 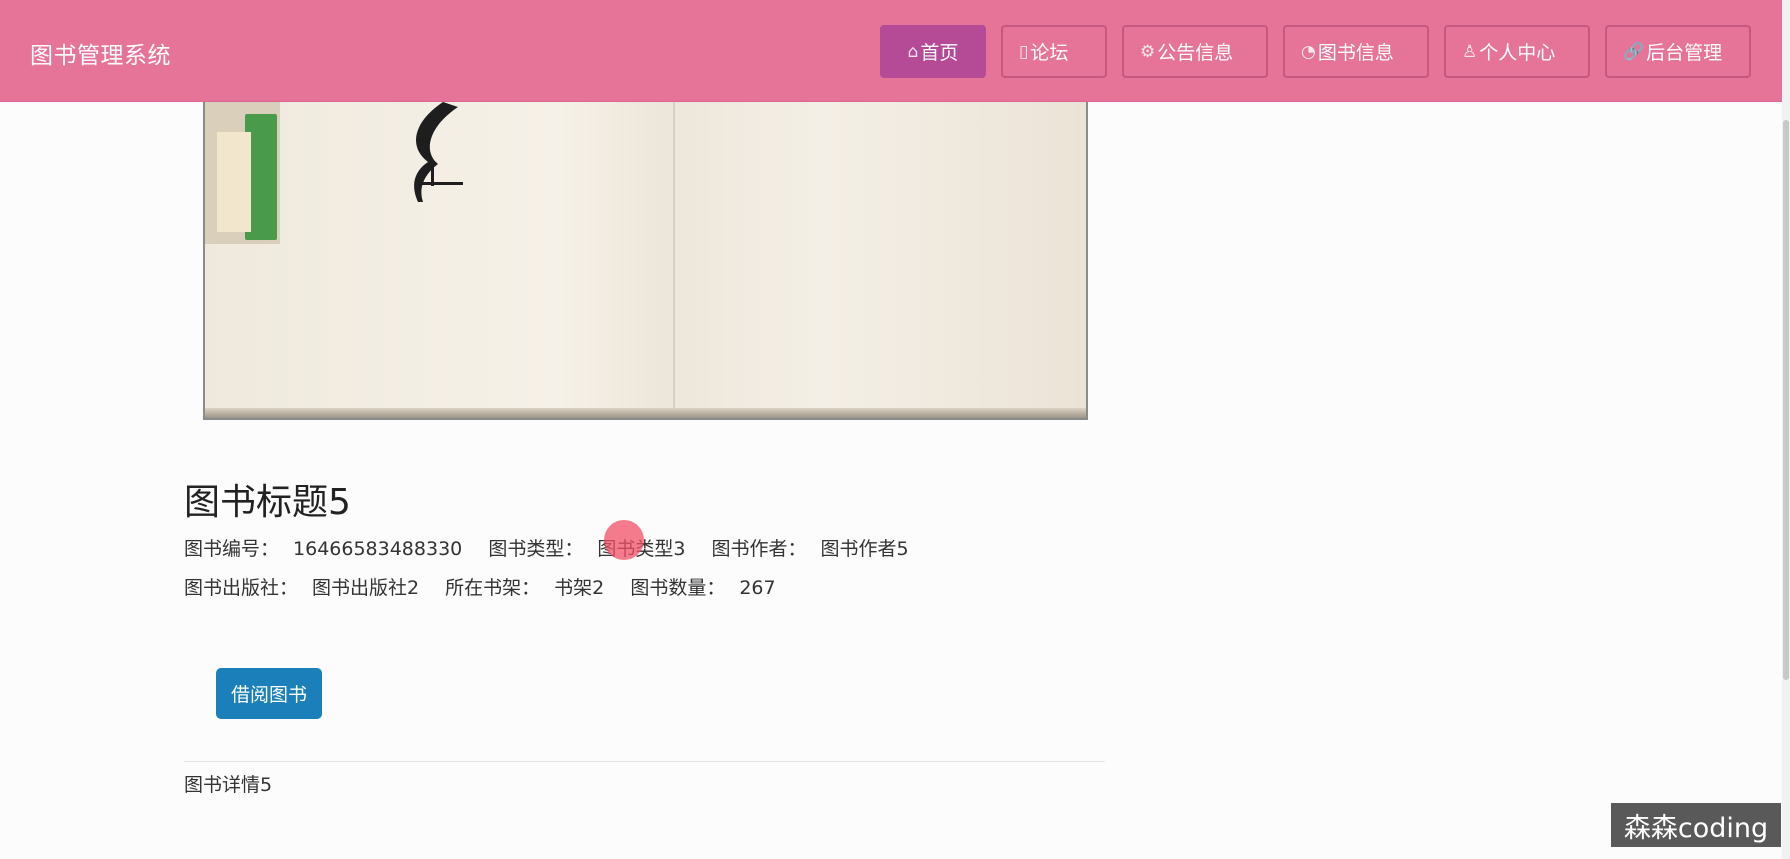 I want to click on book-meta-row-2: 图书出版社： 图书出版社2 所在书架： 书架2 图书数量： 267, so click(x=490, y=586).